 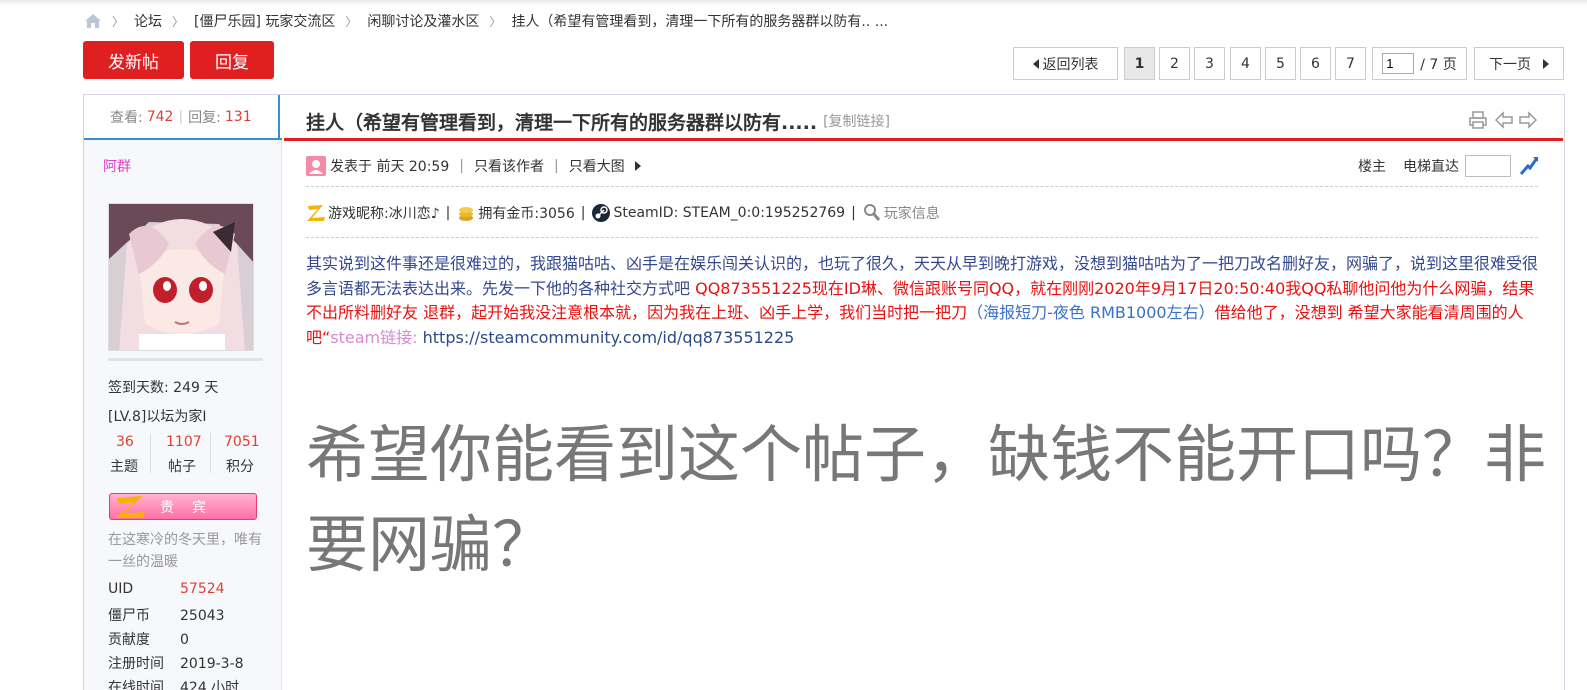 What do you see at coordinates (193, 639) in the screenshot?
I see `contrib-row: 贡献度 0` at bounding box center [193, 639].